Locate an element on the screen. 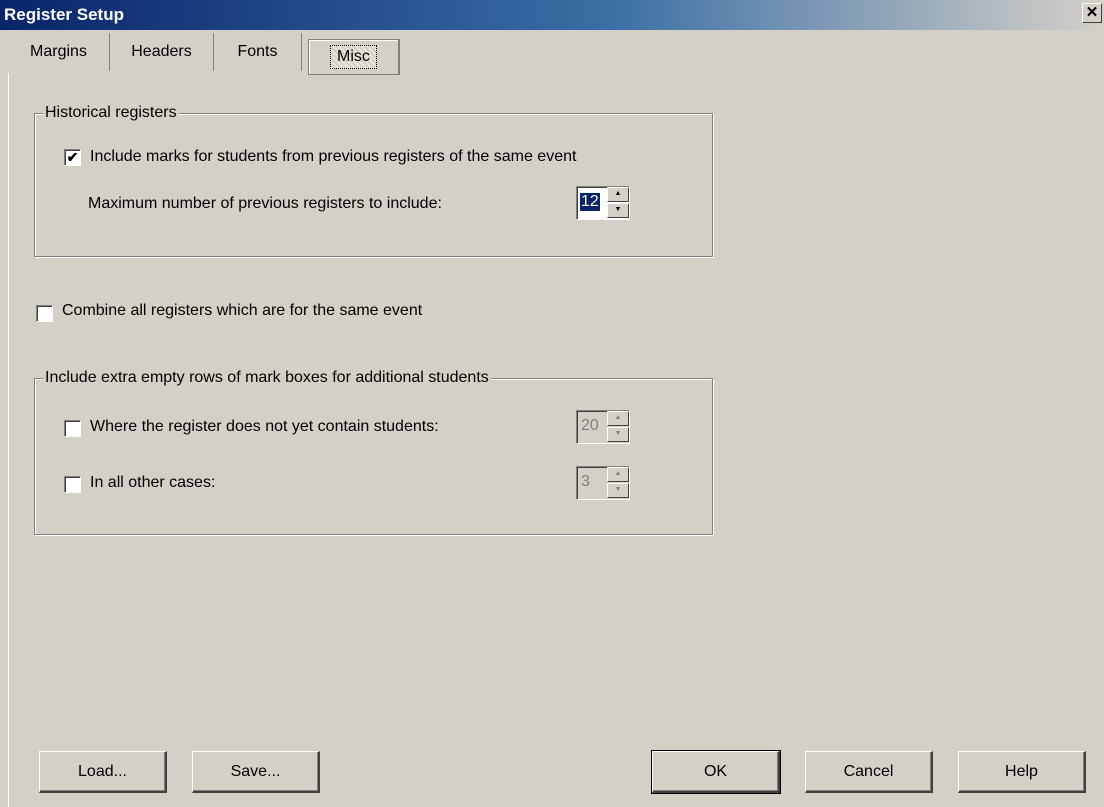 This screenshot has height=807, width=1104. tab-headers-label: Headers is located at coordinates (161, 51).